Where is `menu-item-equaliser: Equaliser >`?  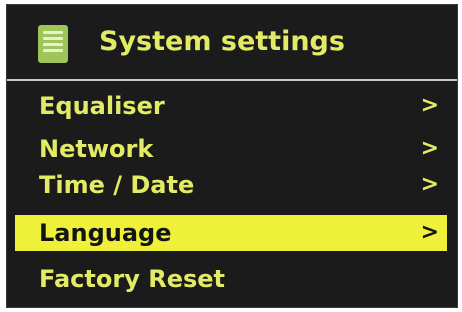
menu-item-equaliser: Equaliser > is located at coordinates (231, 106).